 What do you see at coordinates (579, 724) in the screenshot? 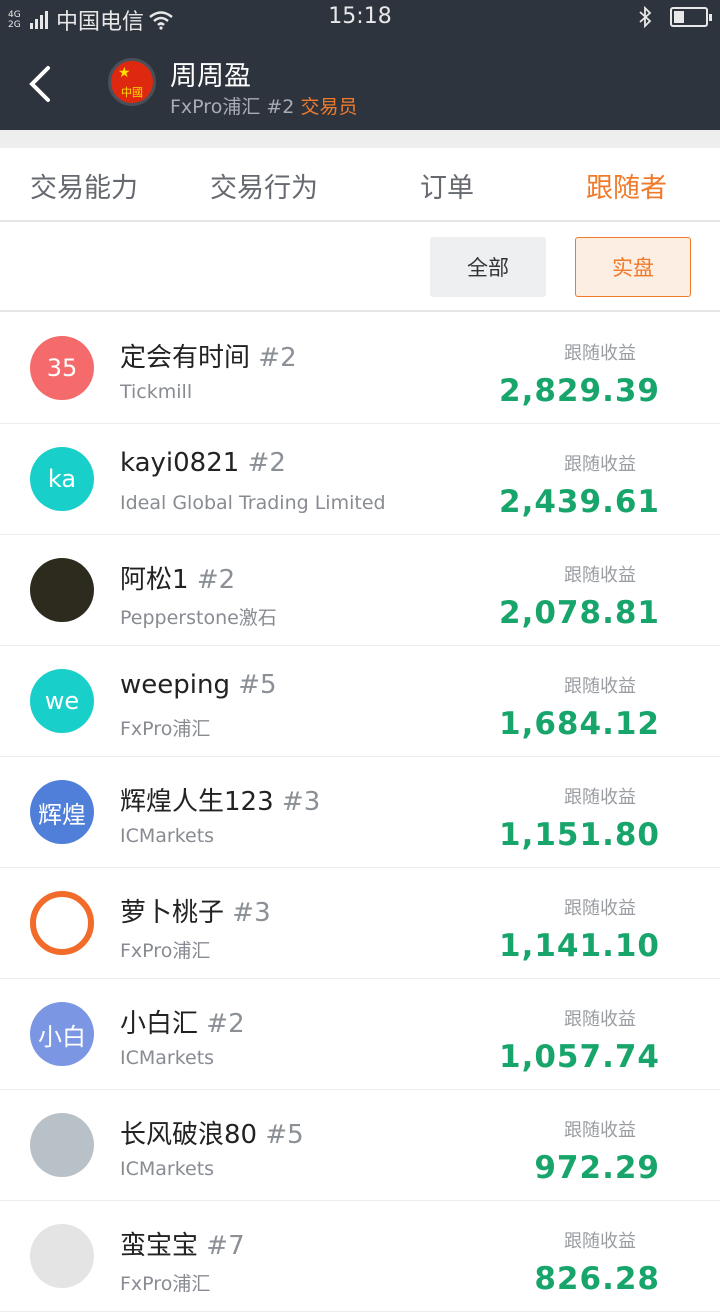
I see `profit-value: 1,684.12` at bounding box center [579, 724].